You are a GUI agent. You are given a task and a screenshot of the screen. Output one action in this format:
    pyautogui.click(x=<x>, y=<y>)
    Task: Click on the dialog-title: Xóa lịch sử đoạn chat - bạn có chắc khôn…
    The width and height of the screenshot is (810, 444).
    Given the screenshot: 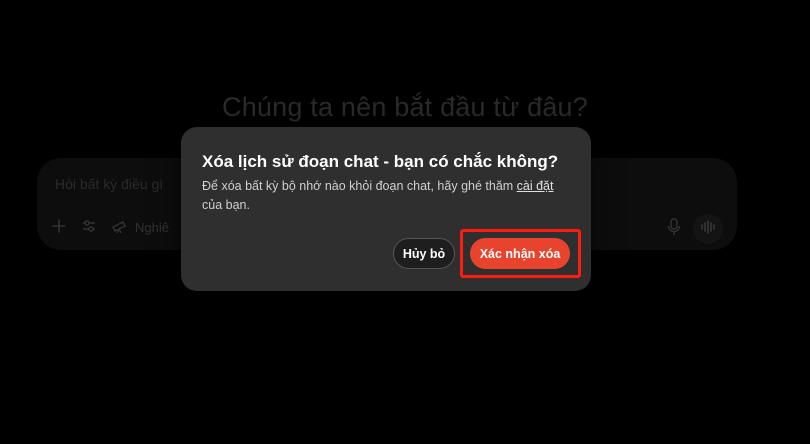 What is the action you would take?
    pyautogui.click(x=380, y=161)
    